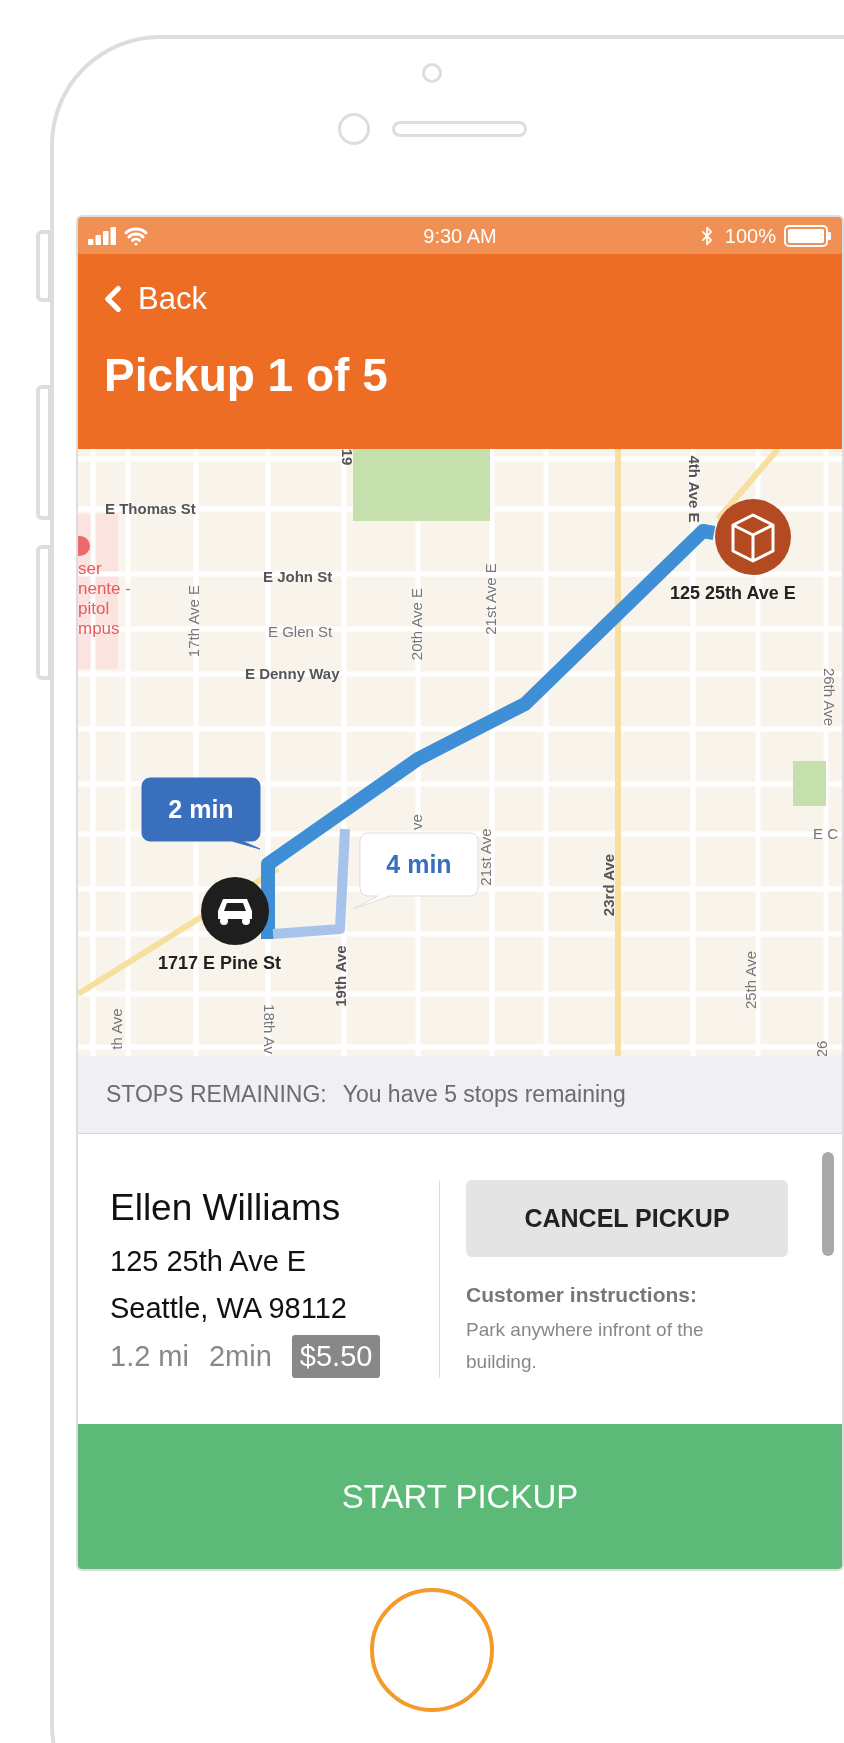 The width and height of the screenshot is (844, 1743). What do you see at coordinates (149, 299) in the screenshot?
I see `back-button: Back` at bounding box center [149, 299].